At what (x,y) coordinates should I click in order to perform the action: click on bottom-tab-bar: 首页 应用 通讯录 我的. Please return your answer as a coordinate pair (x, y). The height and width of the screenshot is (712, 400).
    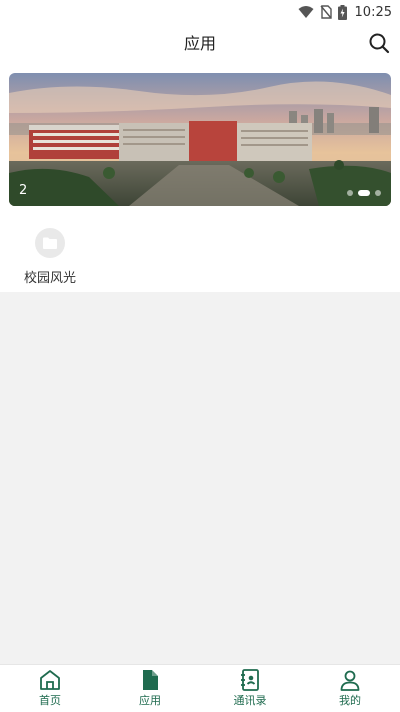
    Looking at the image, I should click on (200, 688).